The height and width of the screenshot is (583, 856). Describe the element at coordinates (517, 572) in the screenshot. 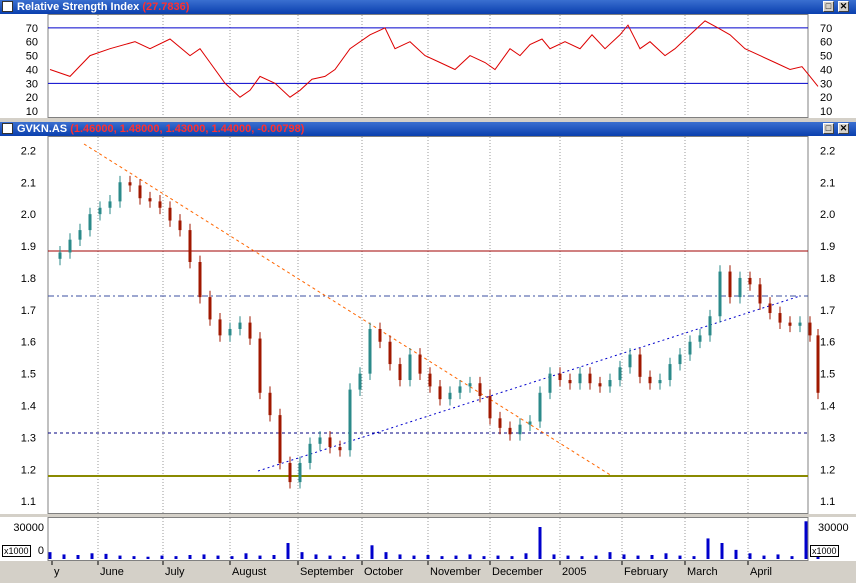

I see `x-axis-label: December` at that location.